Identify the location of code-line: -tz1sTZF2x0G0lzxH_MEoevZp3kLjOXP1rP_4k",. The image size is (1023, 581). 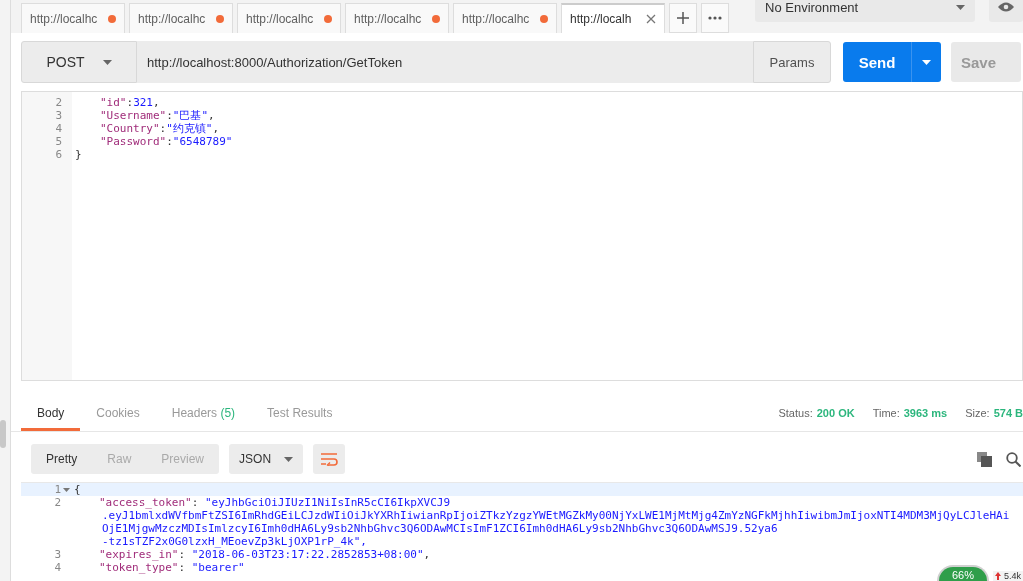
(234, 541).